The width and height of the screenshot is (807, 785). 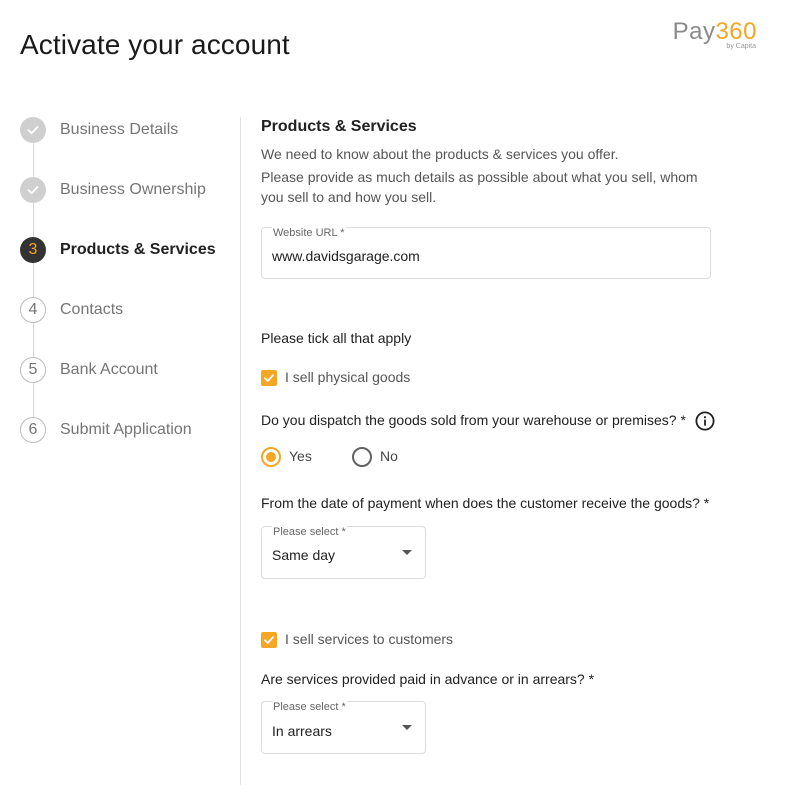 What do you see at coordinates (347, 377) in the screenshot?
I see `physical-goods-label: I sell physical goods` at bounding box center [347, 377].